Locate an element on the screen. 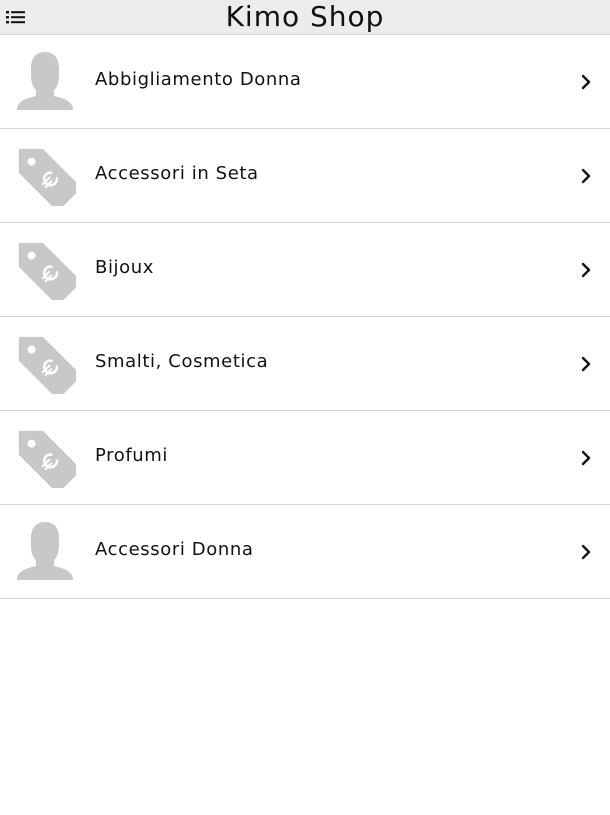  category-row-bijoux: Bijoux is located at coordinates (305, 270).